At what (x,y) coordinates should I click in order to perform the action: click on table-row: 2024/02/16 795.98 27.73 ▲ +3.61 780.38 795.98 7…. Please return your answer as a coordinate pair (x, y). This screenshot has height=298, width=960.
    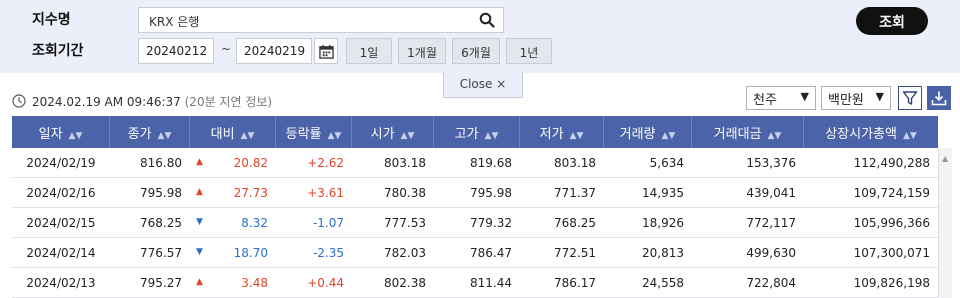
    Looking at the image, I should click on (475, 193).